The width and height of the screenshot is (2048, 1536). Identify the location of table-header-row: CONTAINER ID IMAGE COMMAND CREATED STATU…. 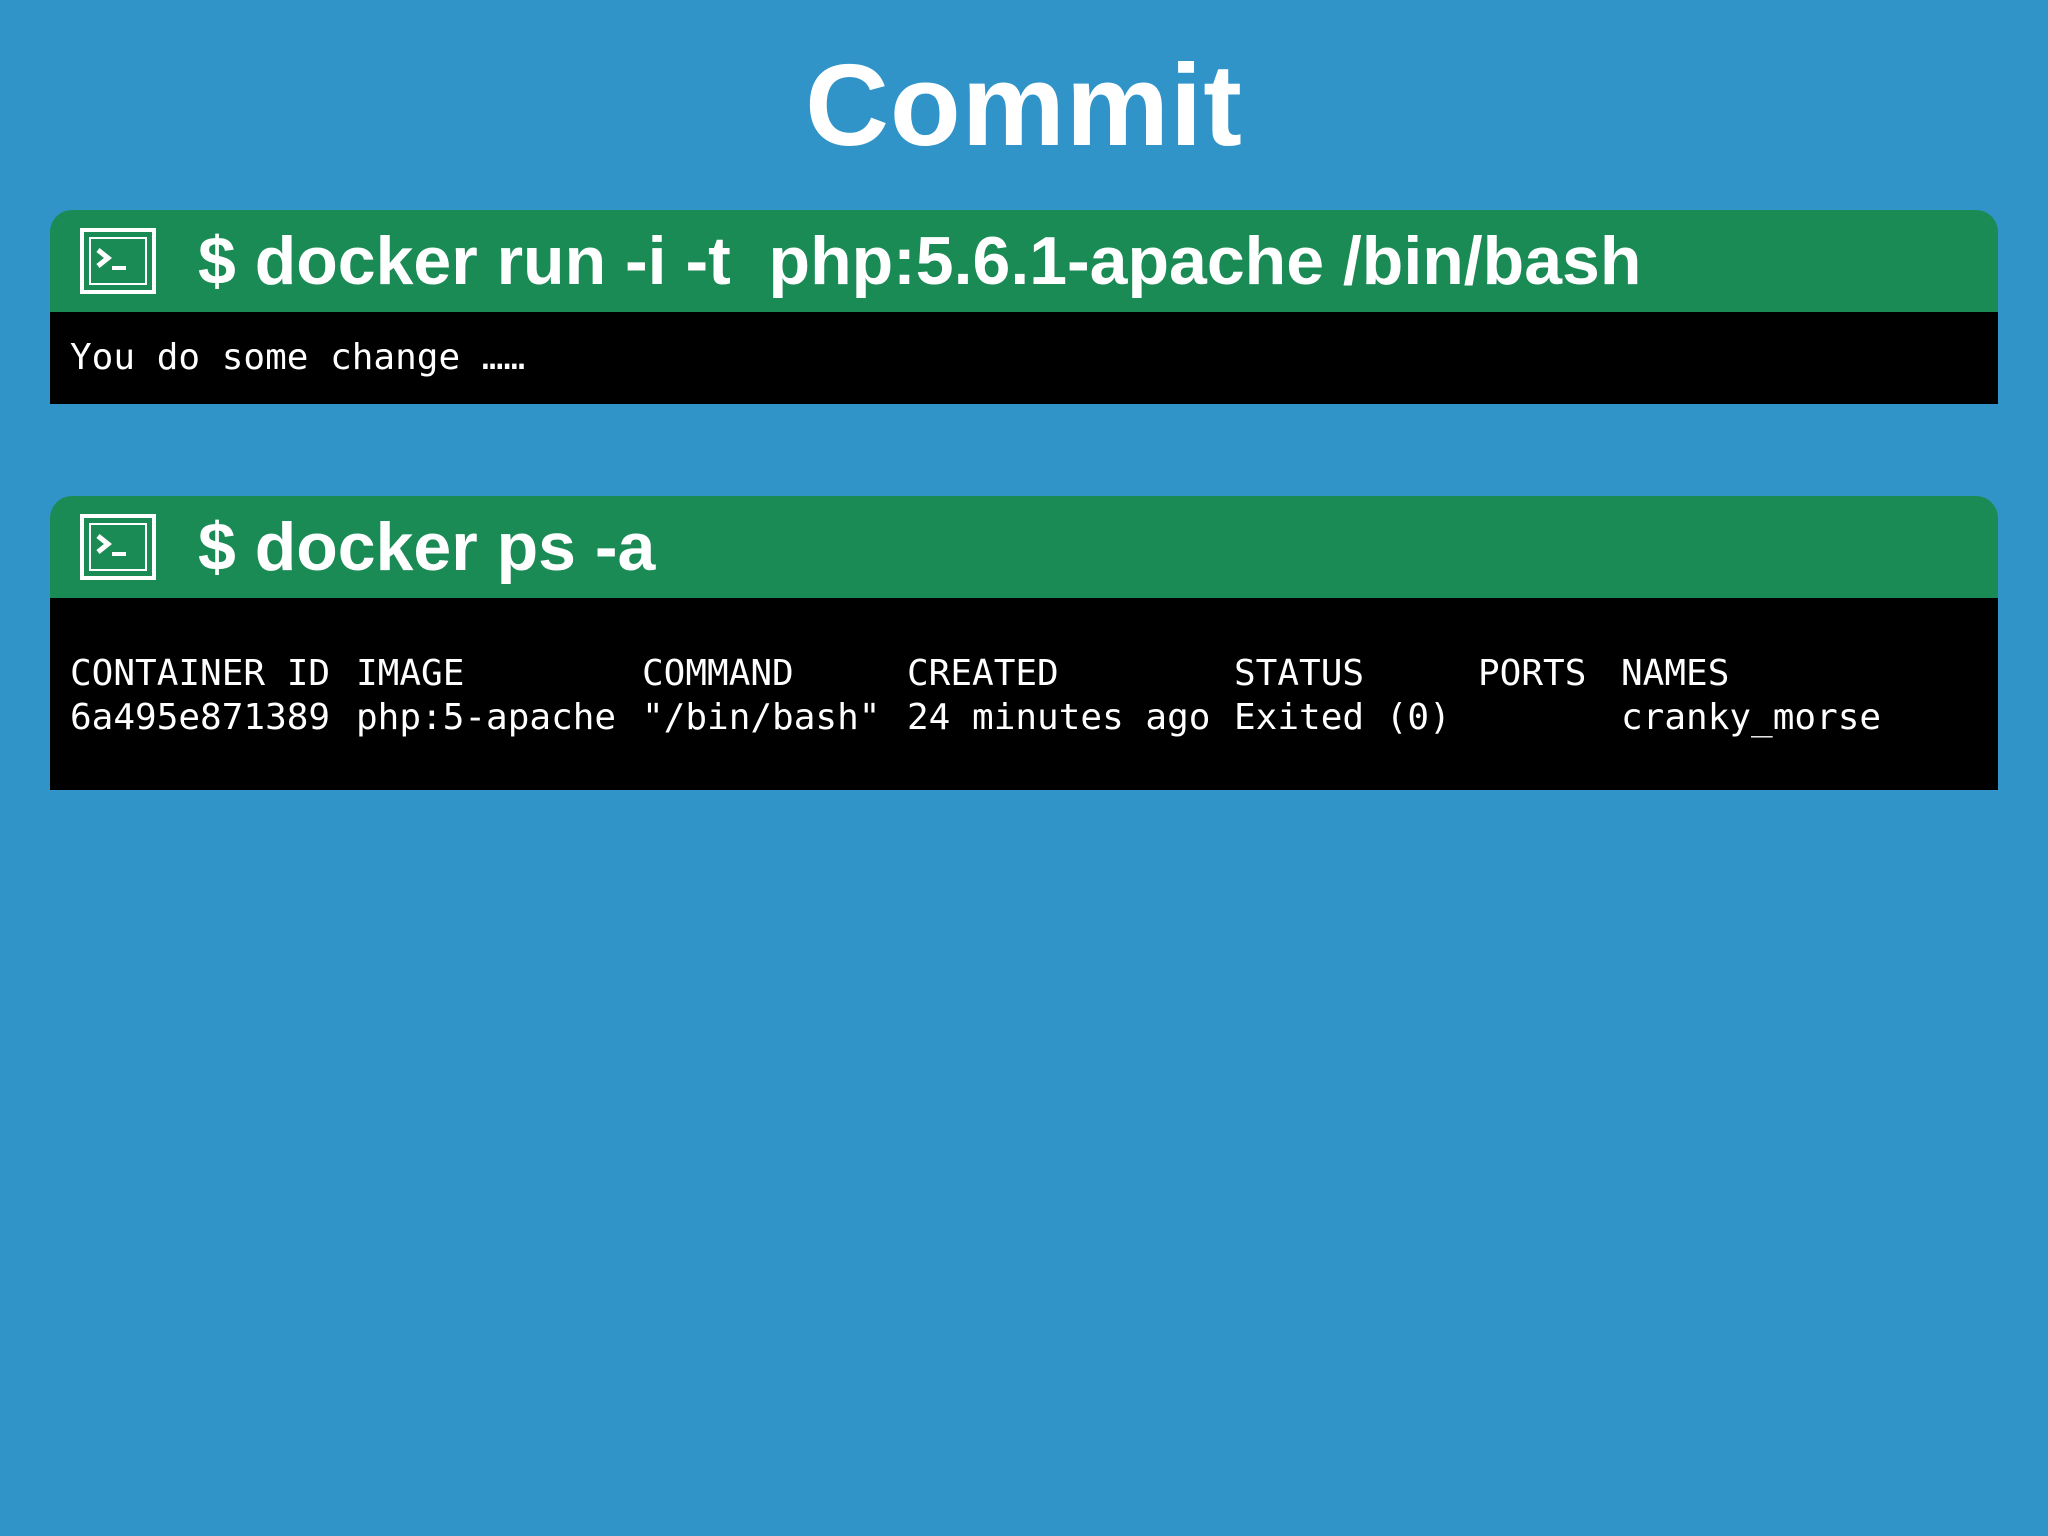
(1024, 674).